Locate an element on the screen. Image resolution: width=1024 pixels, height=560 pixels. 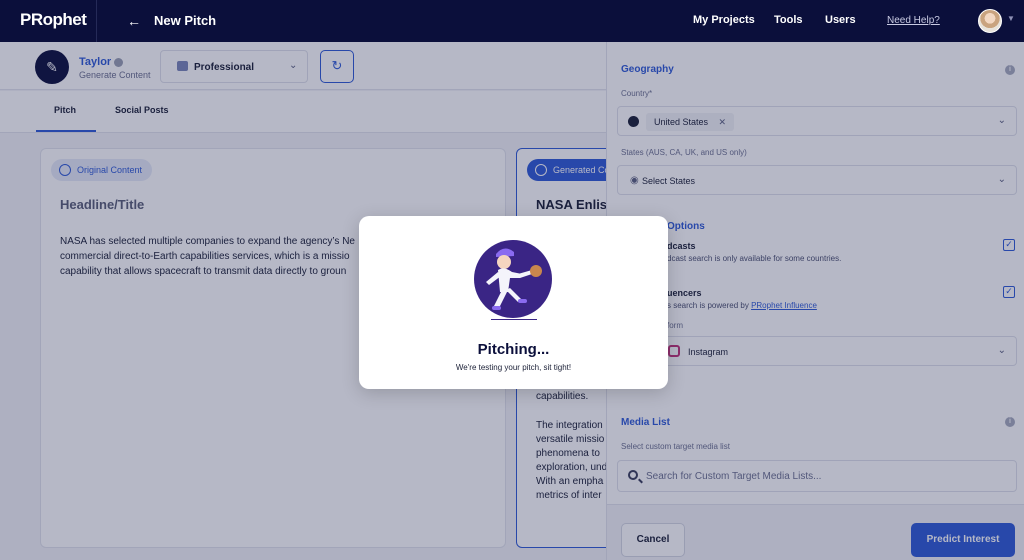
page-title: New Pitch is located at coordinates (185, 20).